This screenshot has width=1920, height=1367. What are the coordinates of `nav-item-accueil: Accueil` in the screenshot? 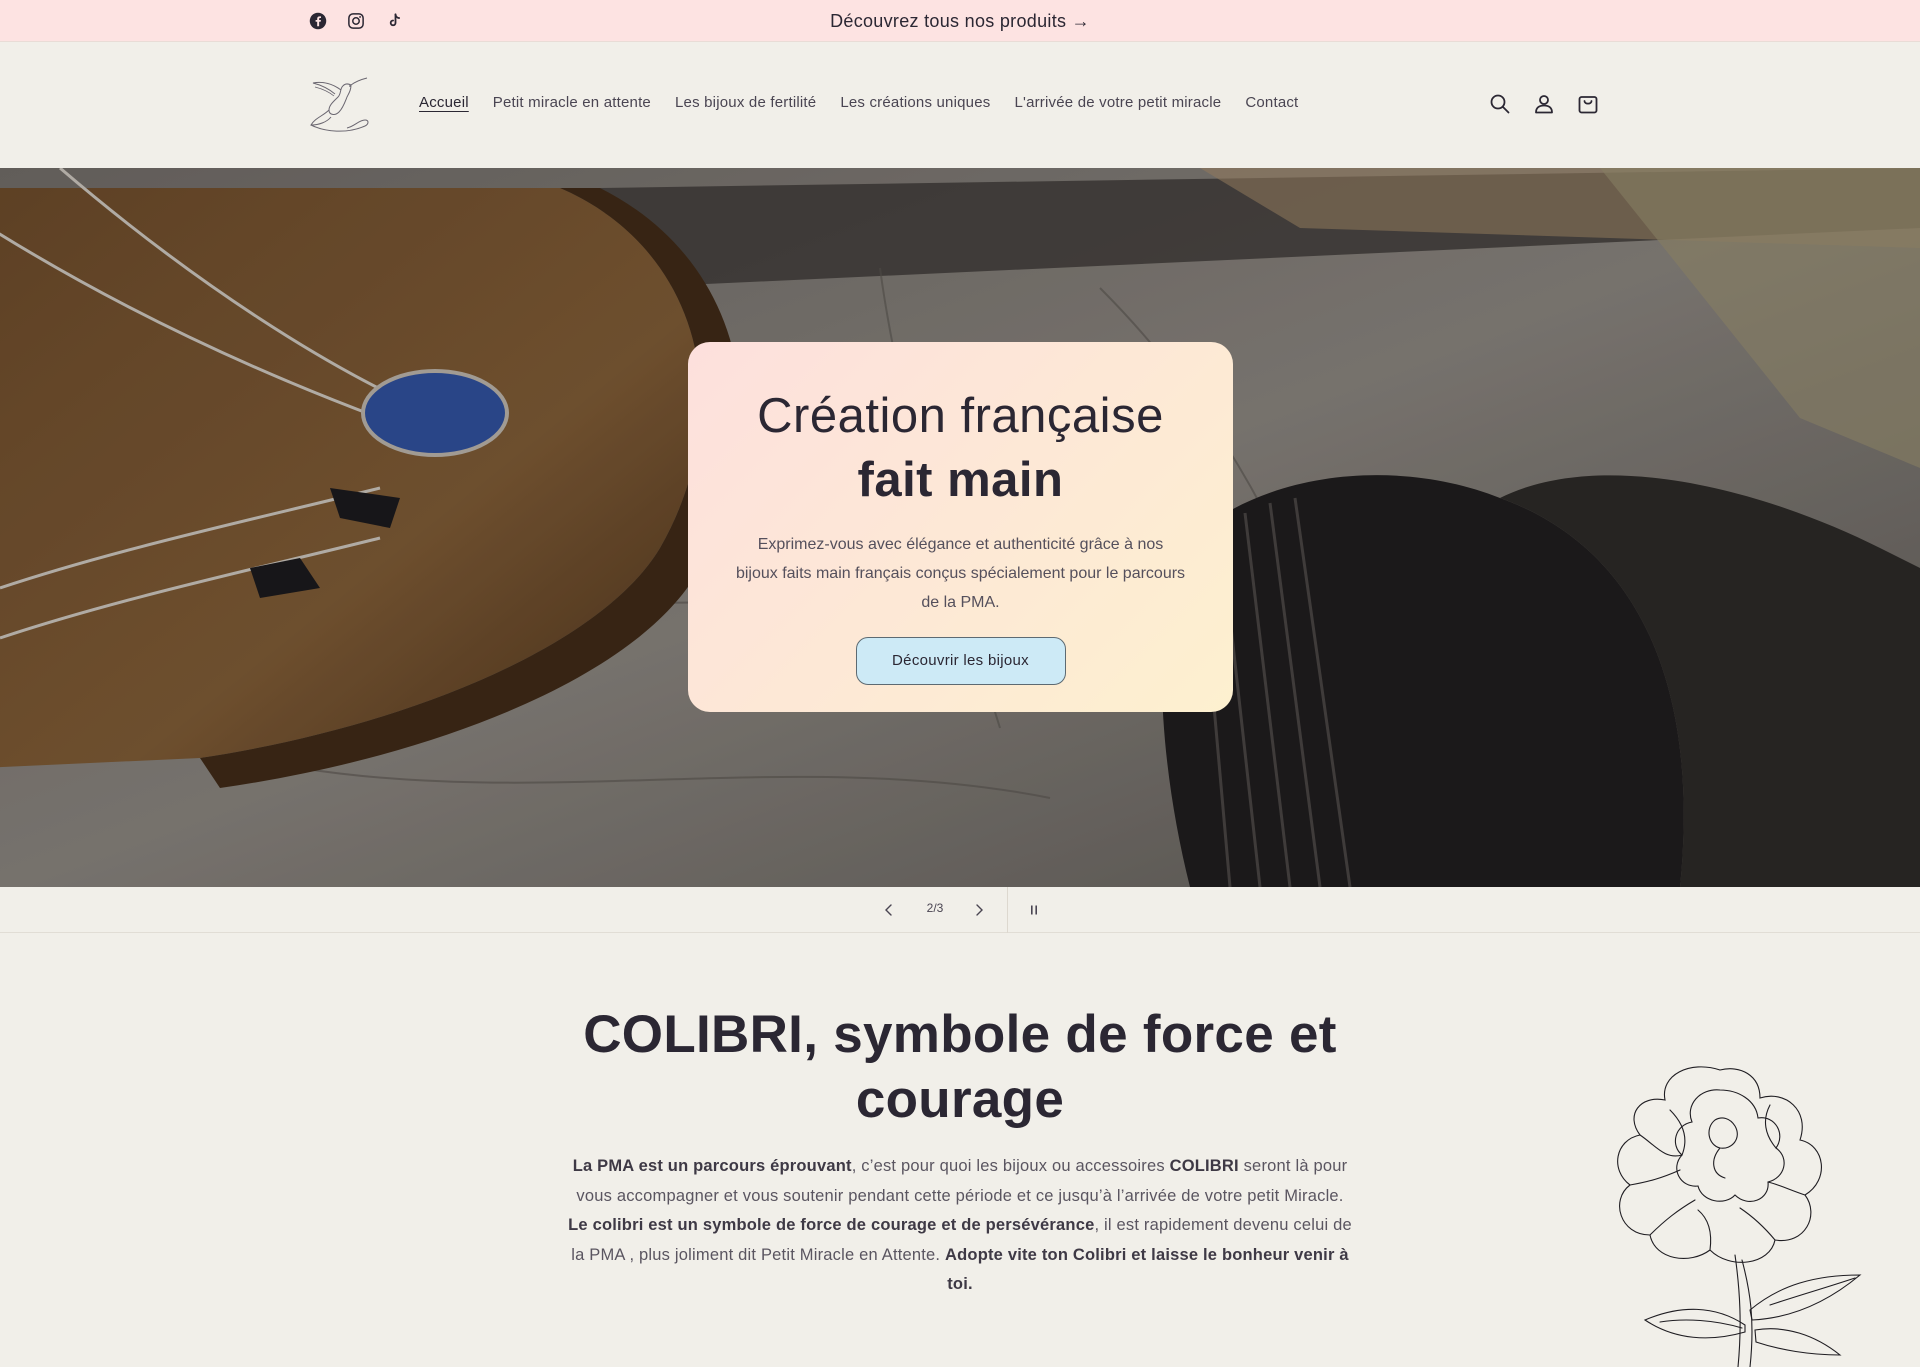 It's located at (444, 102).